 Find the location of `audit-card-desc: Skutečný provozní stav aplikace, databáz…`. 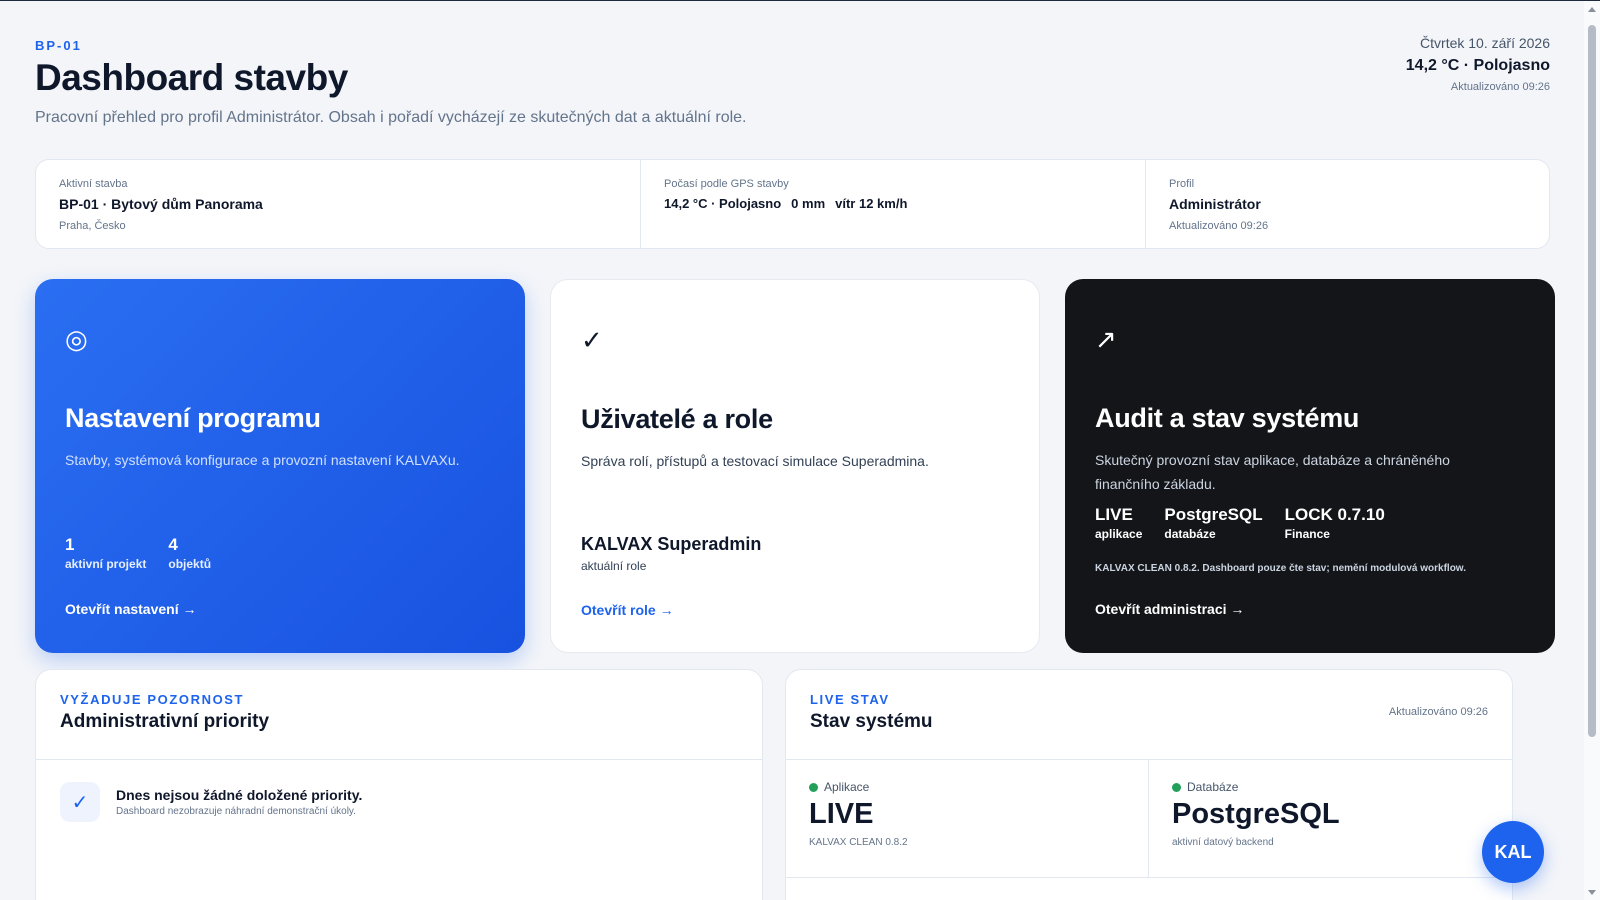

audit-card-desc: Skutečný provozní stav aplikace, databáz… is located at coordinates (1272, 472).